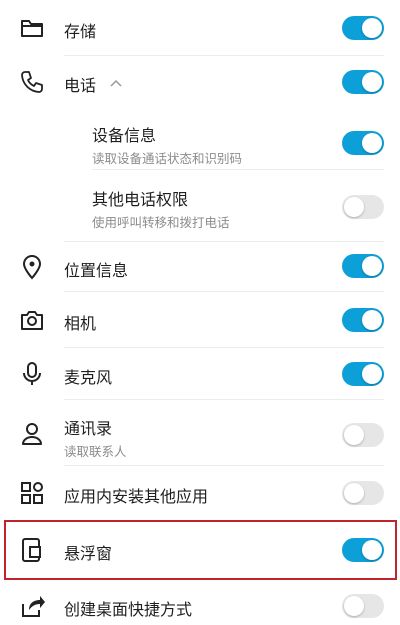 The height and width of the screenshot is (625, 400). Describe the element at coordinates (200, 433) in the screenshot. I see `permission-row-contacts: 通讯录 读取联系人` at that location.